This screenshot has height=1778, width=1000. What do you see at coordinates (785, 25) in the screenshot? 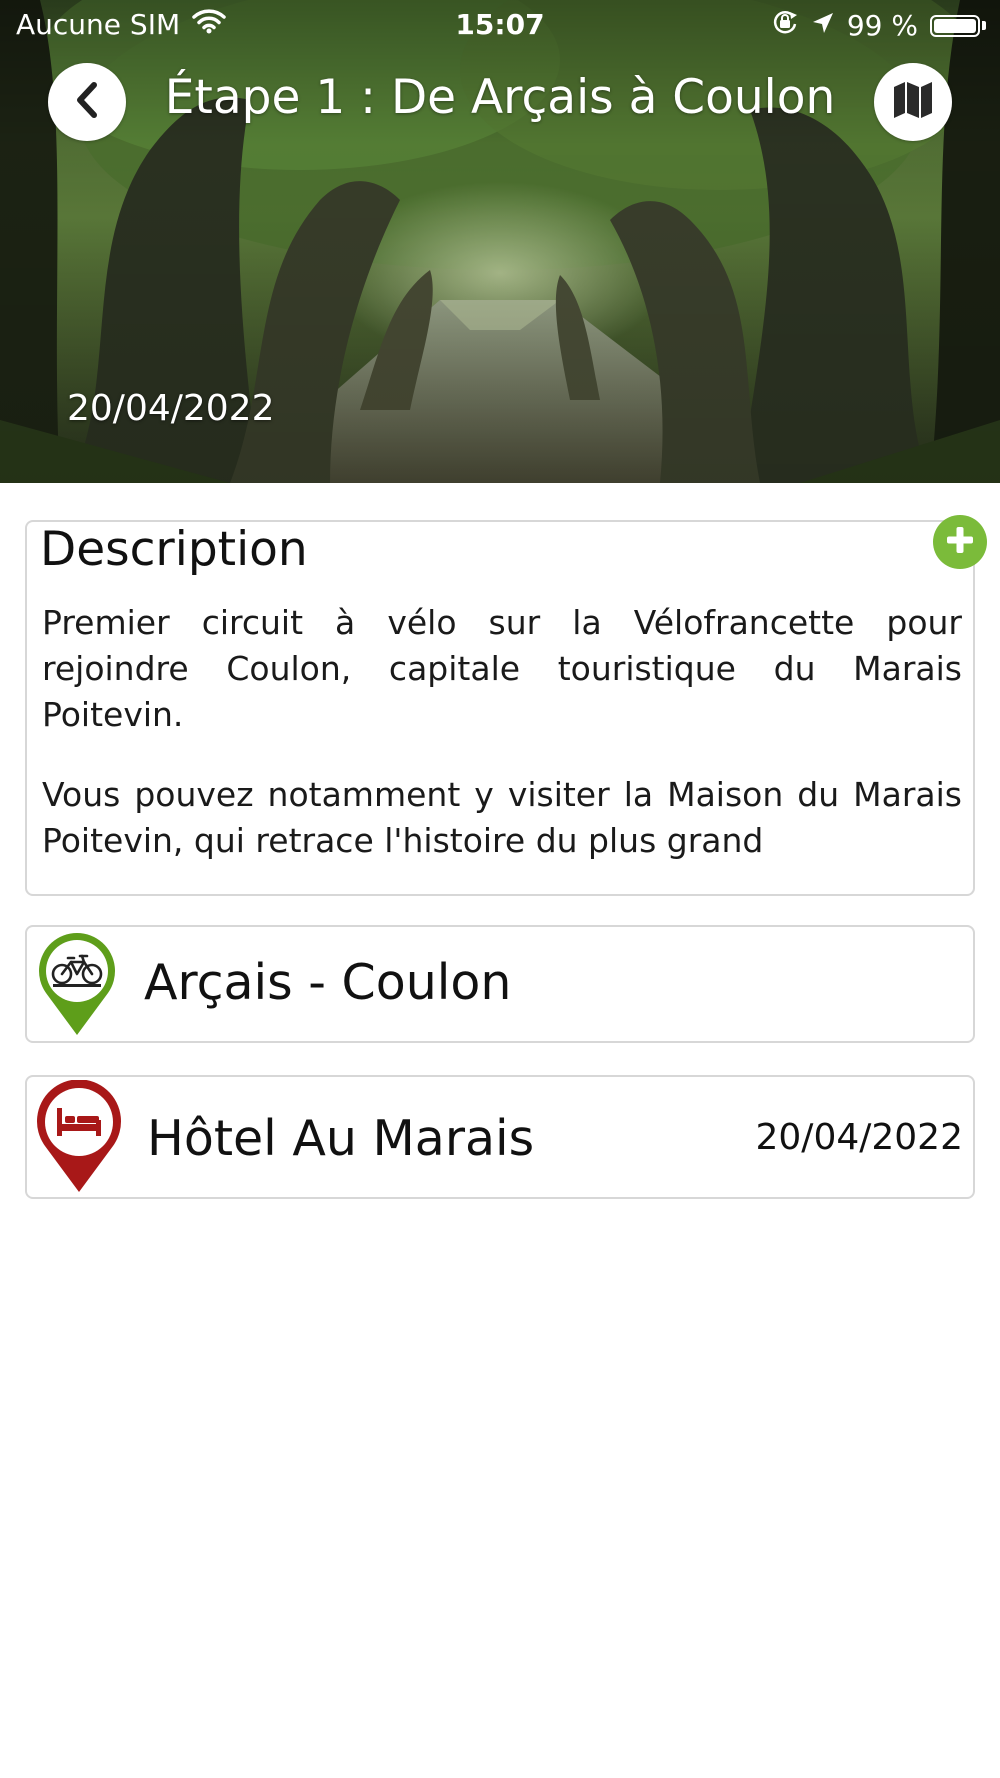
I see `rotation-lock-icon` at bounding box center [785, 25].